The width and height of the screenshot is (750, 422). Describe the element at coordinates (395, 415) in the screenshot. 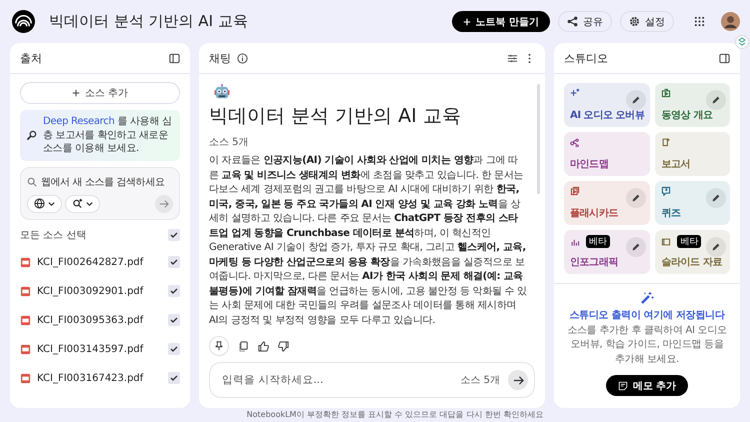

I see `disclaimer-text: NotebookLM이 부정확한 정보를 표시할 수 있으므로 대답을 다시 한번 확인하세요` at that location.